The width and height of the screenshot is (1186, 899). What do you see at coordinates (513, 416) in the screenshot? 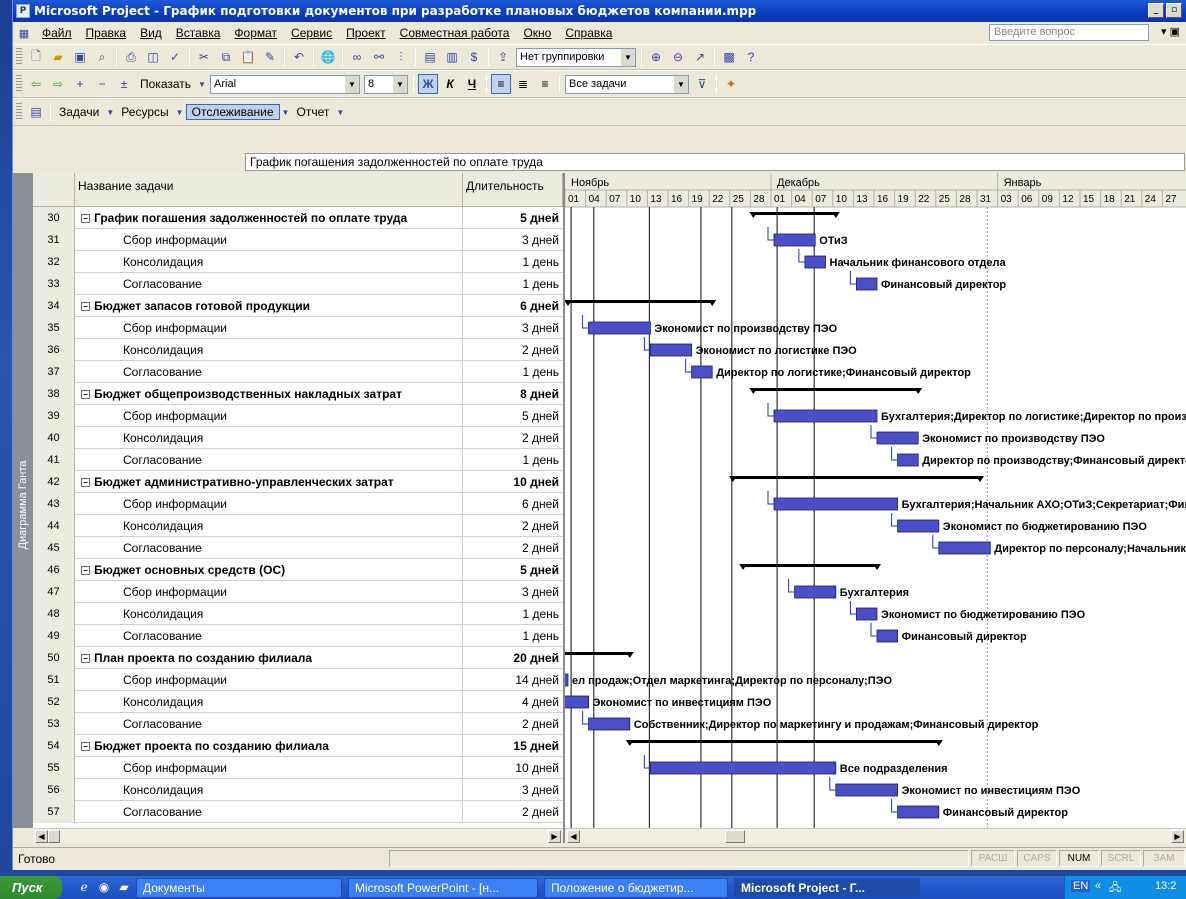
I see `duration-cell: 5 дней` at bounding box center [513, 416].